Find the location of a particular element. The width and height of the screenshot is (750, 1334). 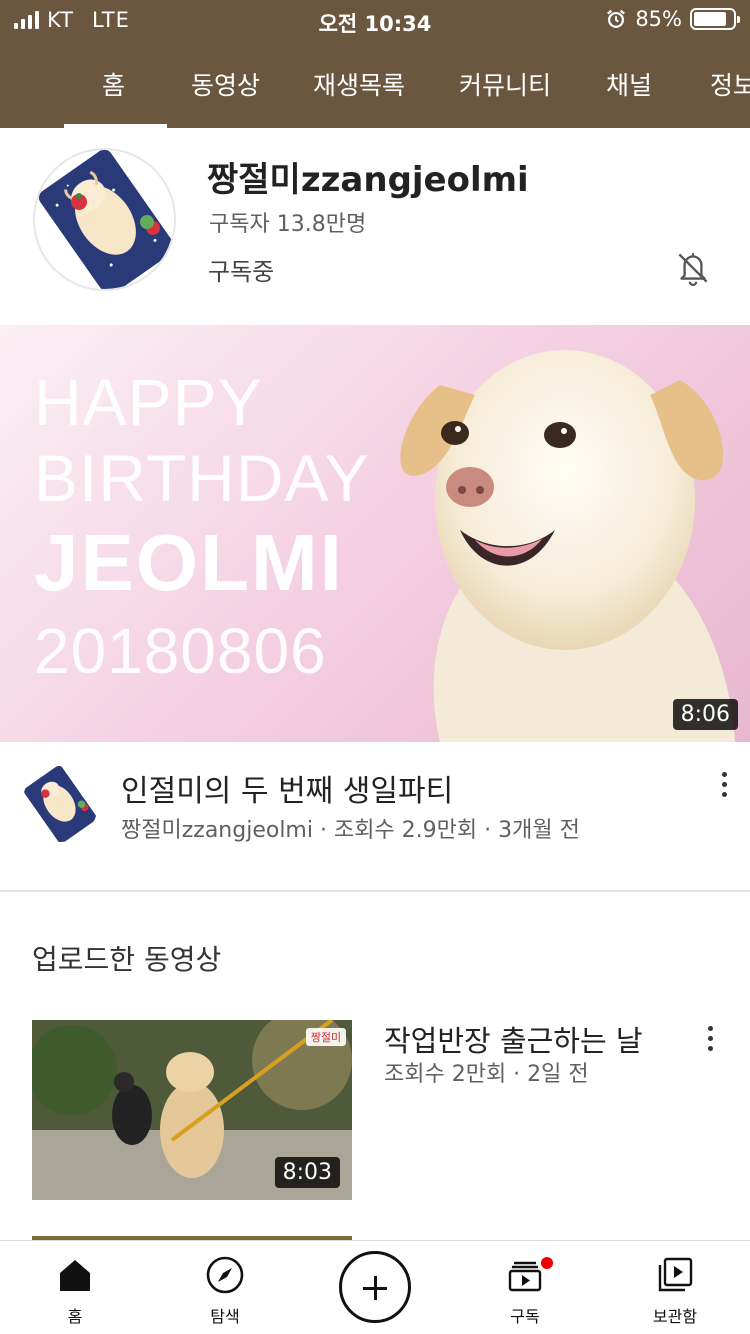

channel-header: 짱절미zzangjeolmi 구독자 13.8만명 구독중 is located at coordinates (375, 226).